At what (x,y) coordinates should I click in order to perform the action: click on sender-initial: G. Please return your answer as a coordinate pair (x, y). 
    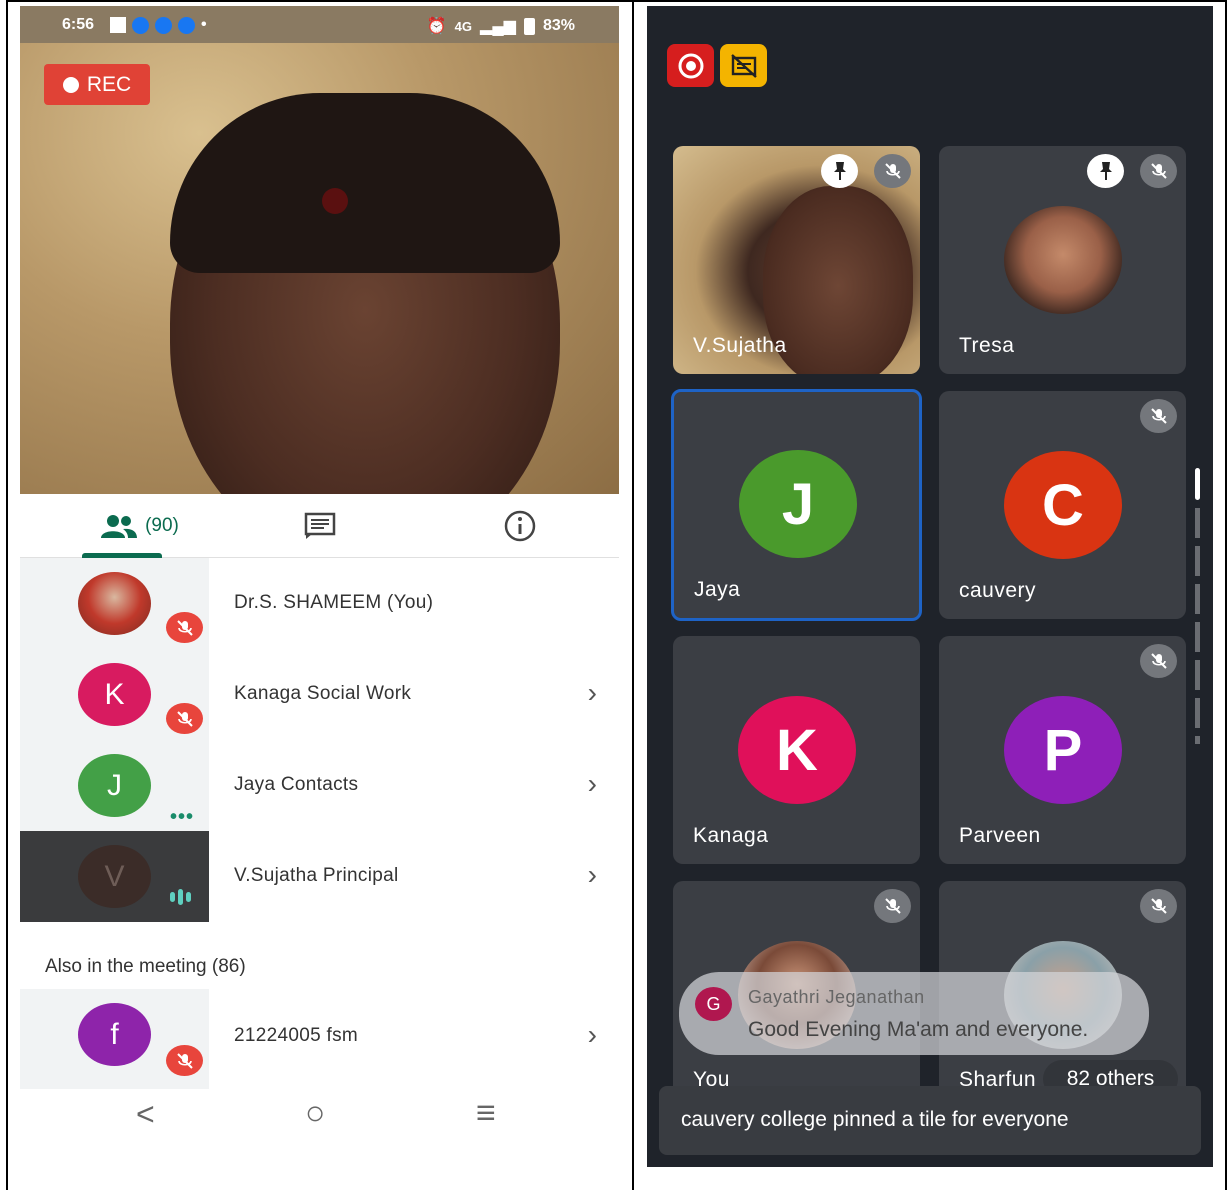
    Looking at the image, I should click on (713, 1003).